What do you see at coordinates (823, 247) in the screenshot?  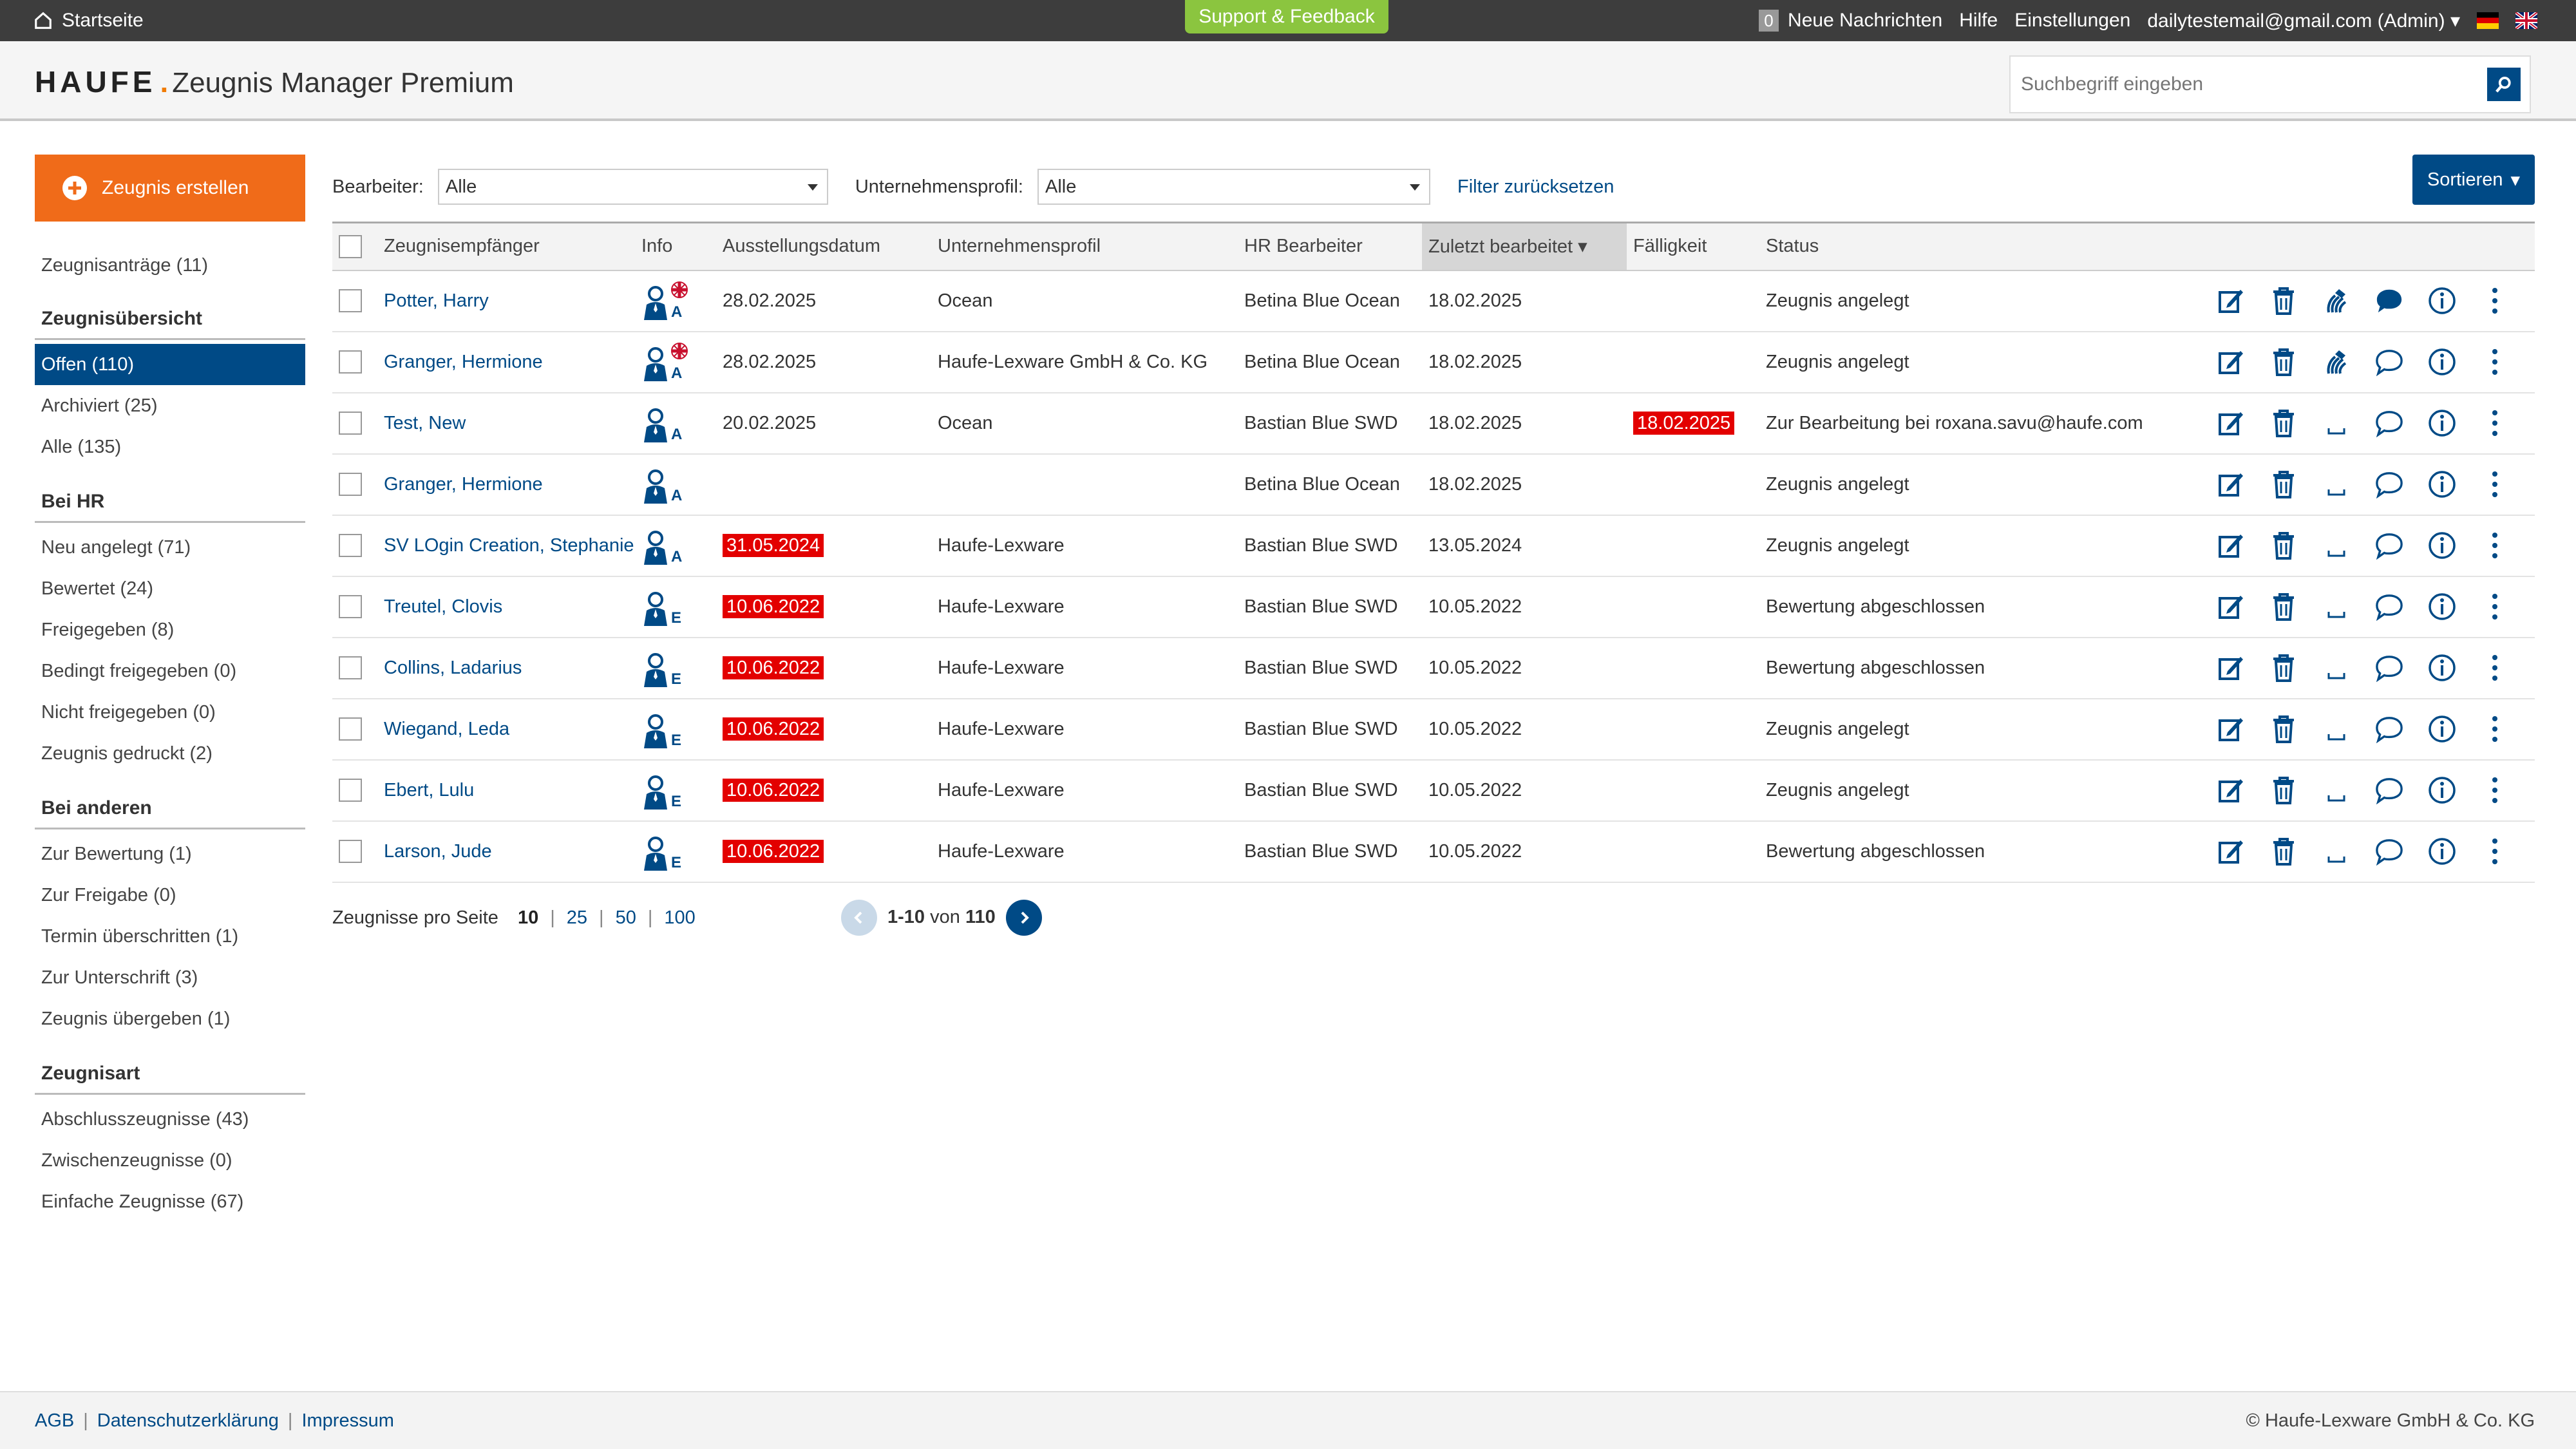 I see `column-header-issue-date: Ausstellungsdatum` at bounding box center [823, 247].